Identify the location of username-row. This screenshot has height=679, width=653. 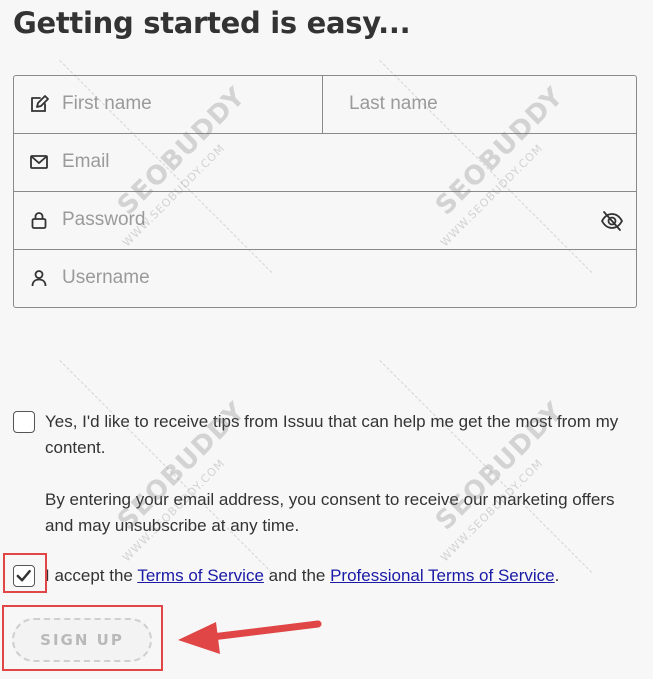
(325, 278).